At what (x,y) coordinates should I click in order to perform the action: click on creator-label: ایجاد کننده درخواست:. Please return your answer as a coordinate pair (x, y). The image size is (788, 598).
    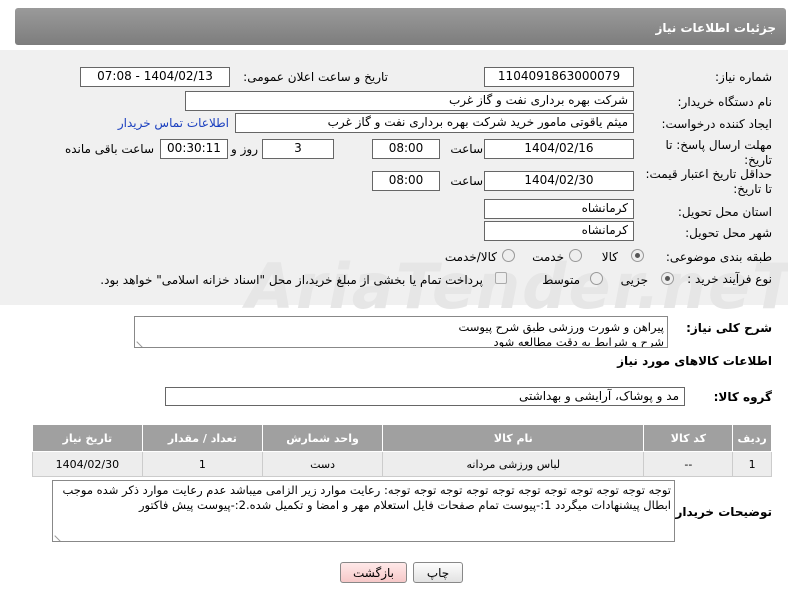
    Looking at the image, I should click on (716, 124).